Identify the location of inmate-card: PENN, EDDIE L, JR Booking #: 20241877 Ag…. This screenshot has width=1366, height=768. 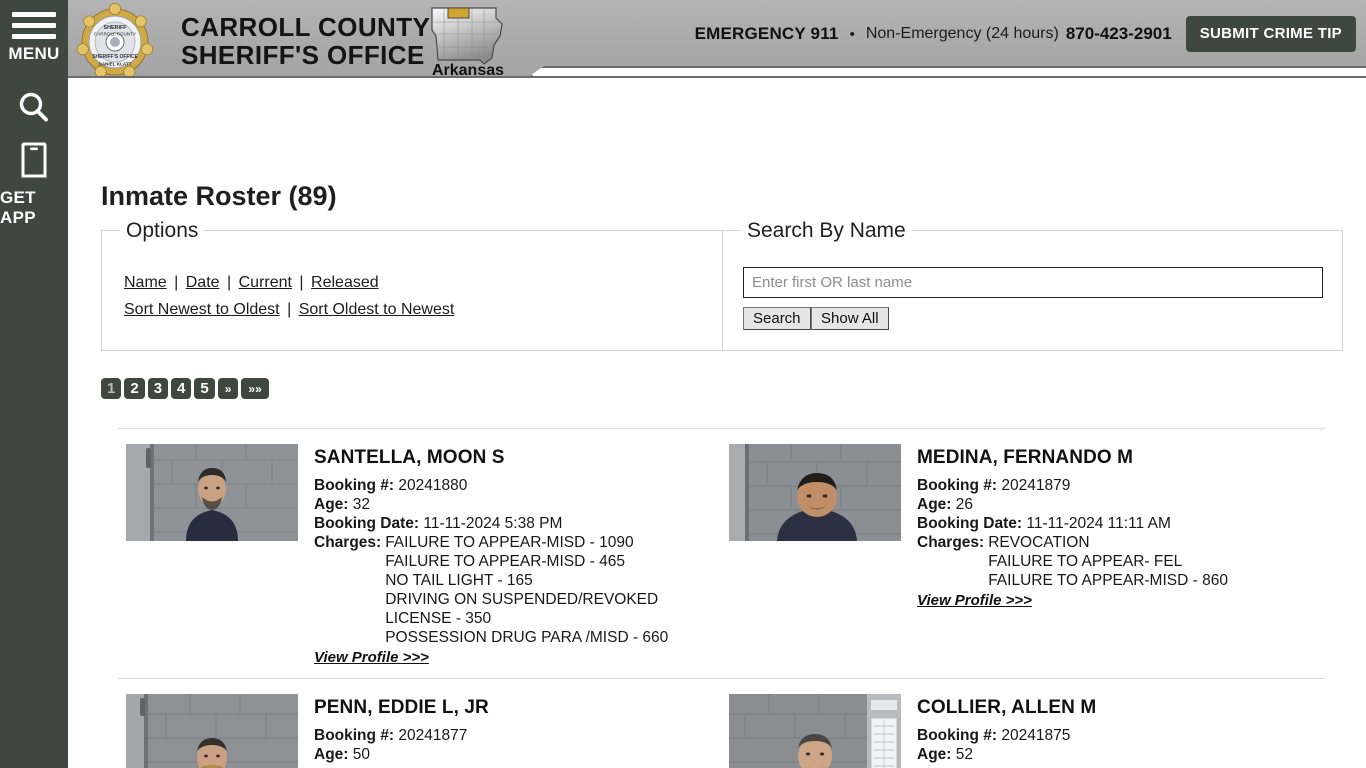
(419, 731).